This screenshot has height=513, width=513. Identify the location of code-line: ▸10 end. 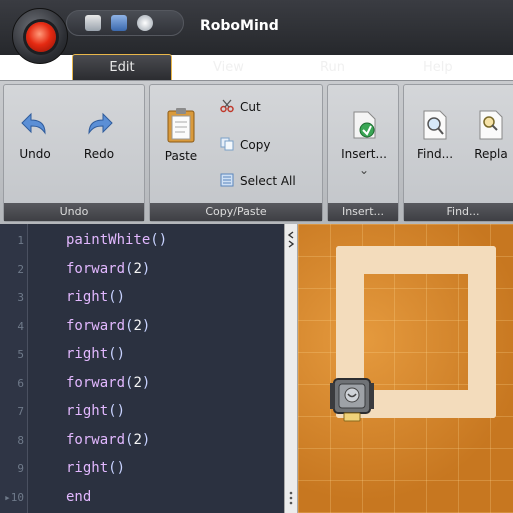
(142, 498).